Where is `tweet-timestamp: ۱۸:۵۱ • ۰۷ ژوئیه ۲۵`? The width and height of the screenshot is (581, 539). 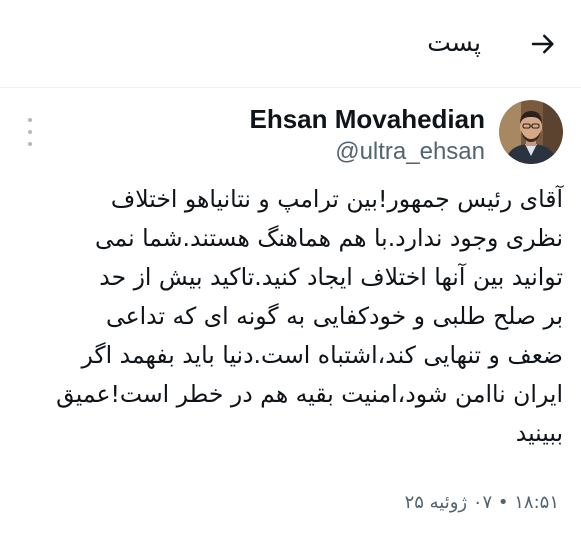
tweet-timestamp: ۱۸:۵۱ • ۰۷ ژوئیه ۲۵ is located at coordinates (482, 502).